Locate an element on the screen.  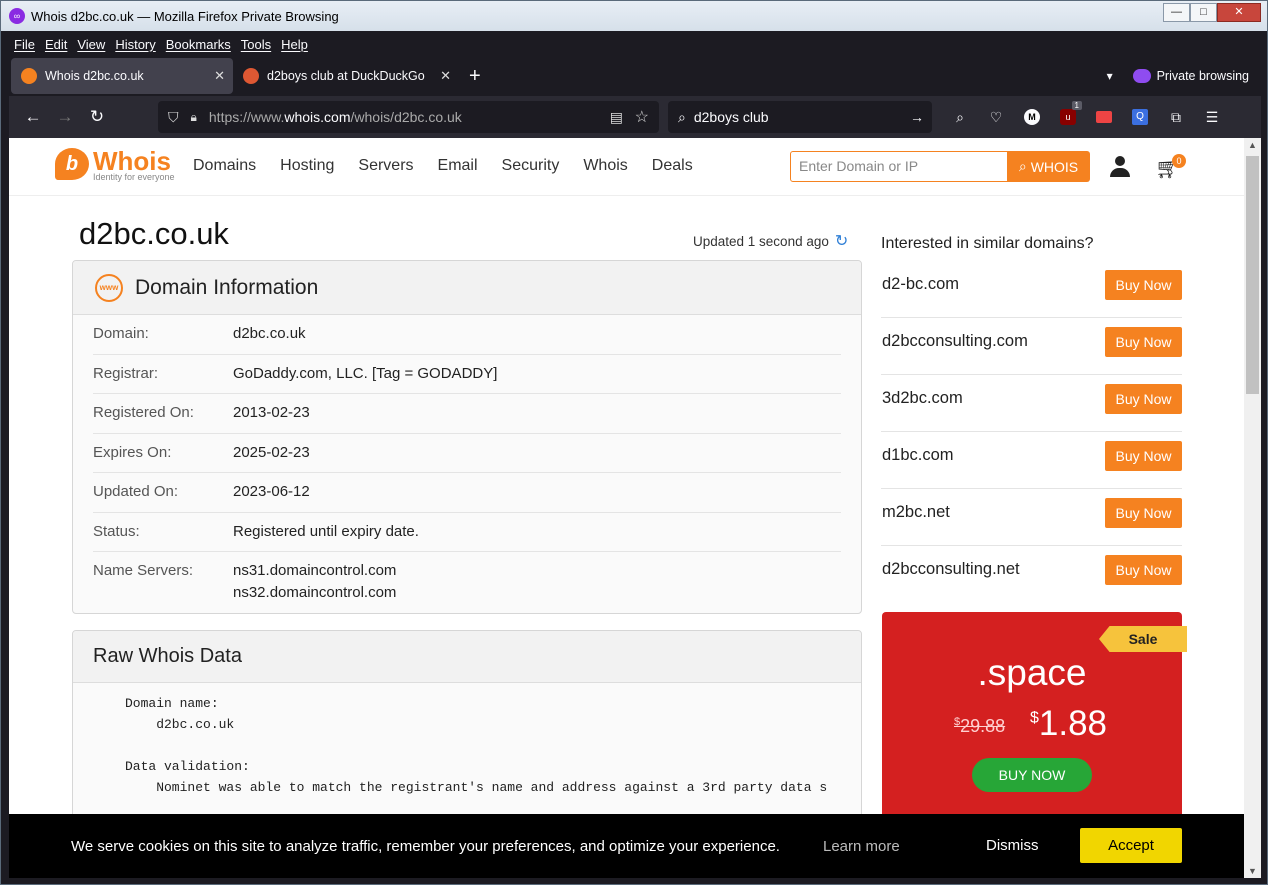
similar-domain-name: d1bc.com is located at coordinates (918, 455).